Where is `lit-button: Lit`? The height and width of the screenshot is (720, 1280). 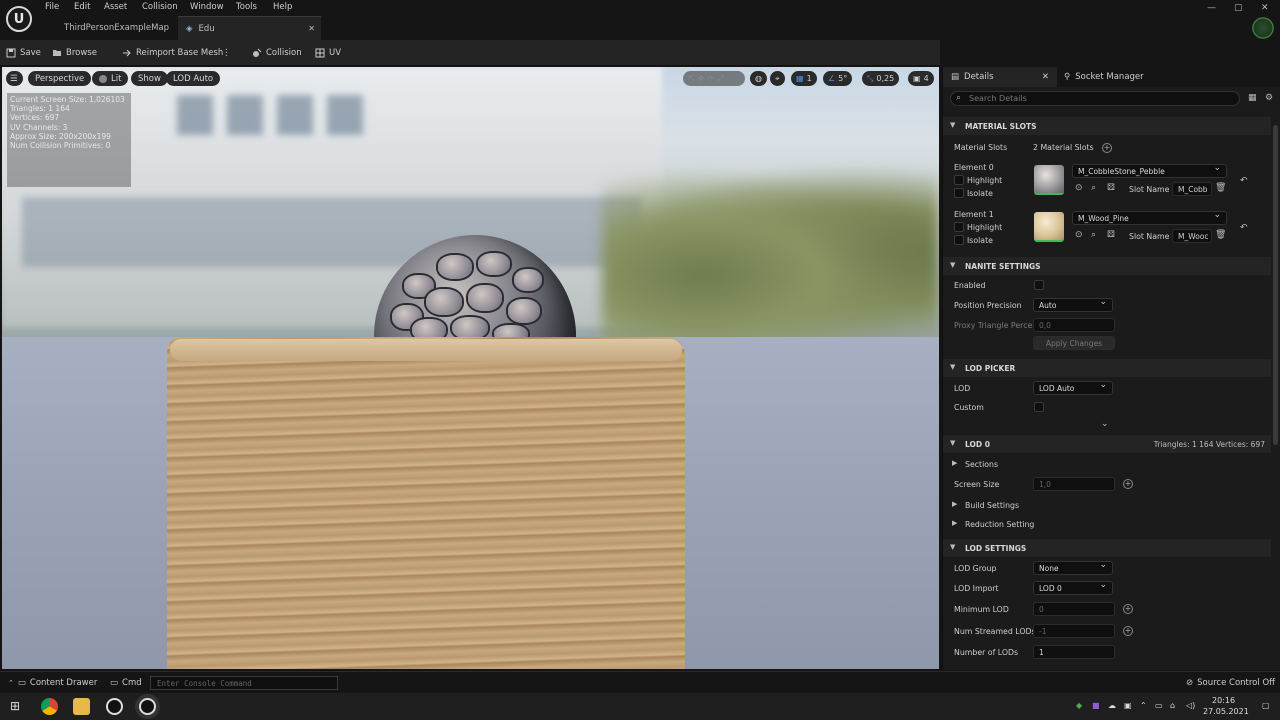 lit-button: Lit is located at coordinates (110, 78).